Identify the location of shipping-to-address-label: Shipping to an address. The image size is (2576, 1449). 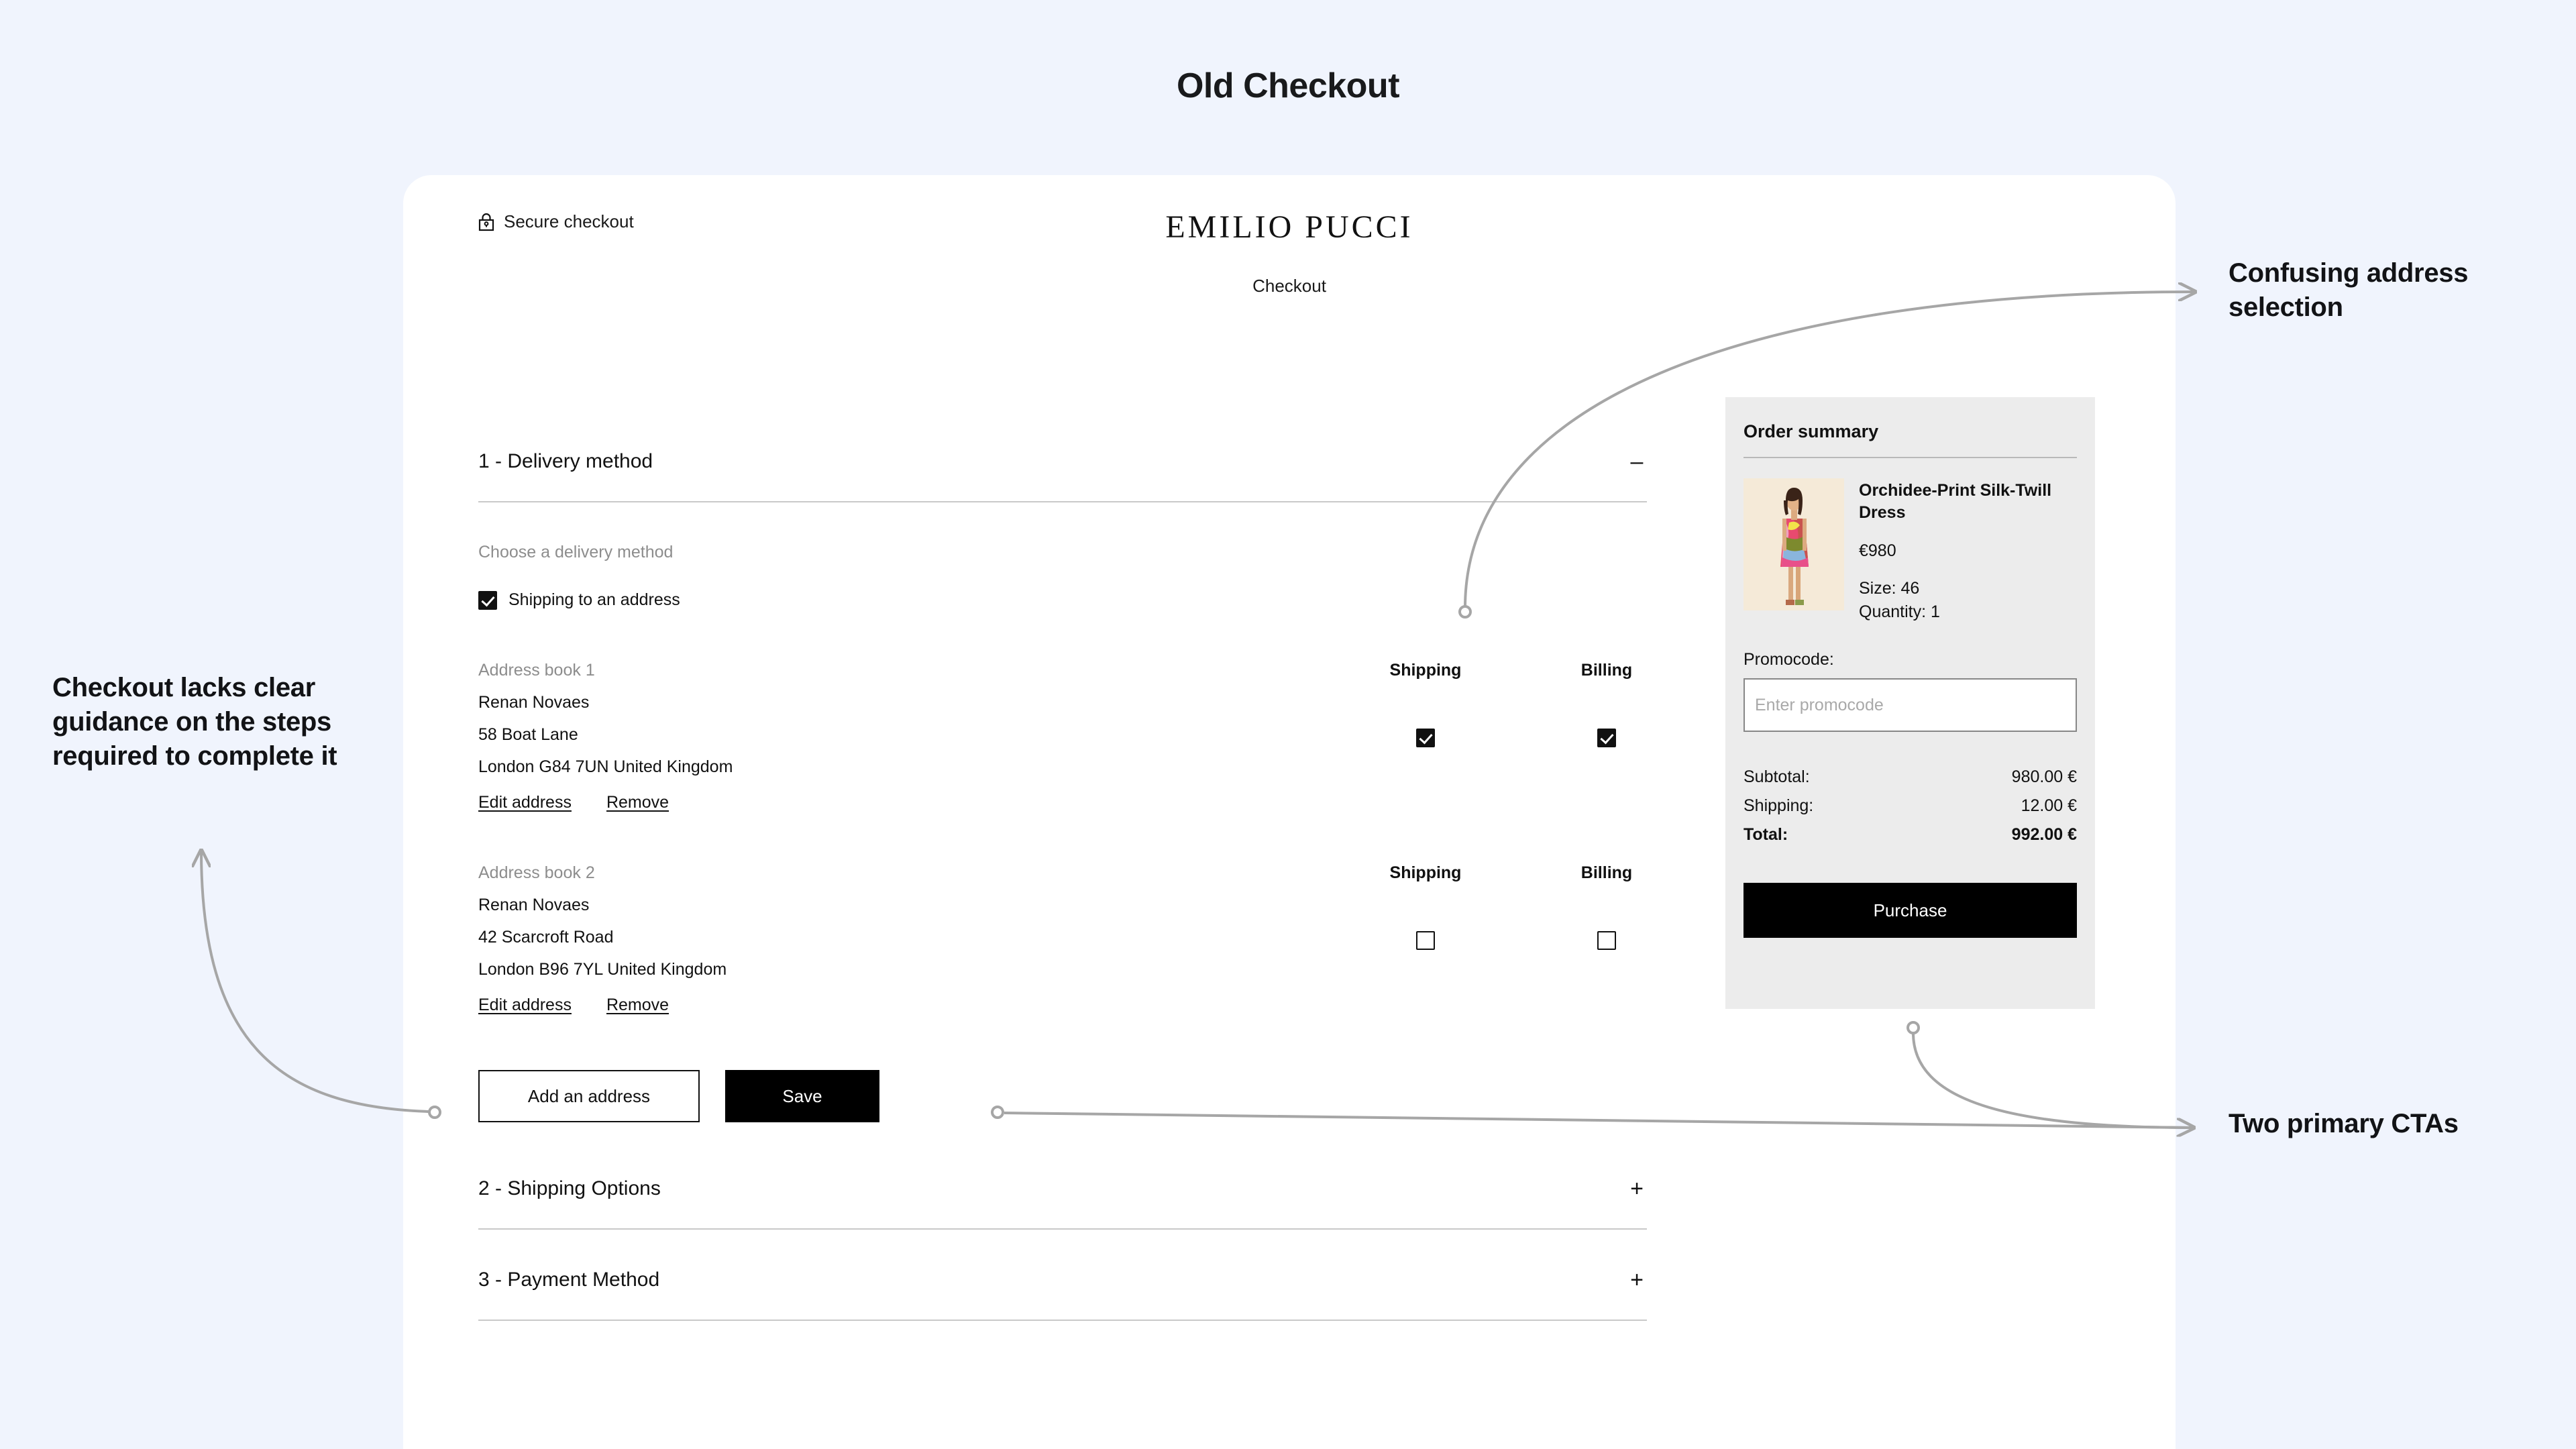
(594, 599).